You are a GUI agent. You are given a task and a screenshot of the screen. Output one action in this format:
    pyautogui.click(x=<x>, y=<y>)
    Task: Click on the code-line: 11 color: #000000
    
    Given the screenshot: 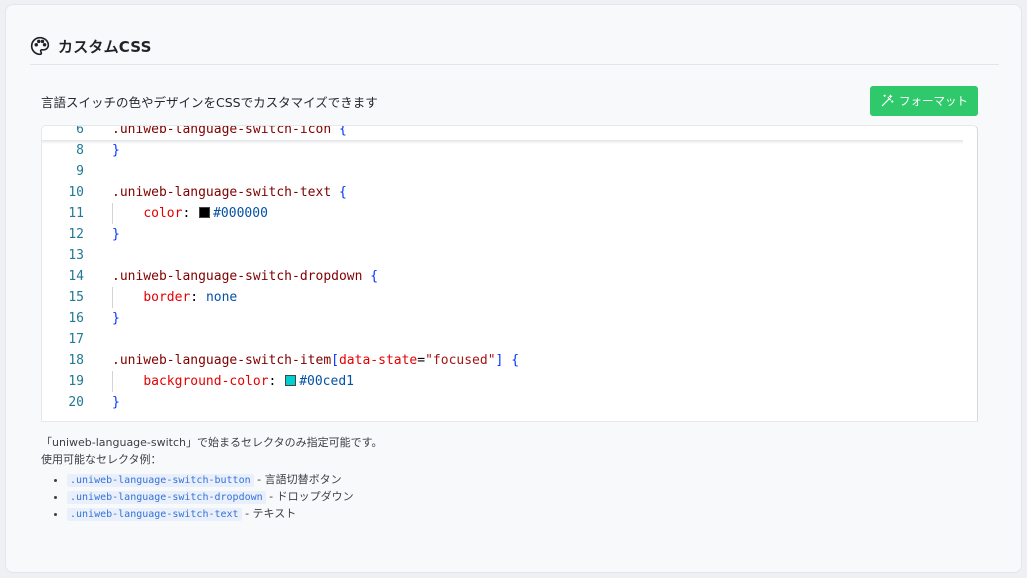 What is the action you would take?
    pyautogui.click(x=509, y=213)
    